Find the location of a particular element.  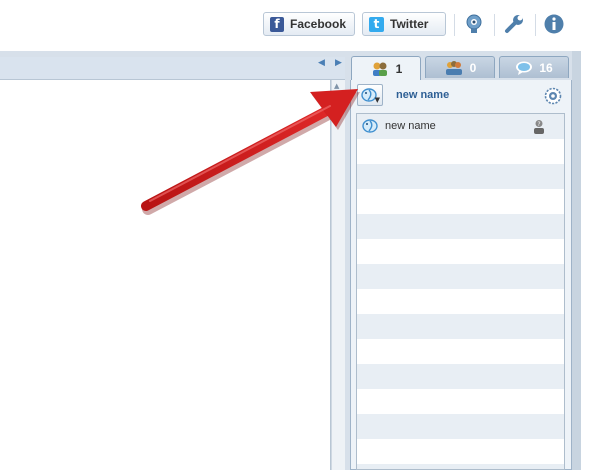

tab-groups-count: 0 is located at coordinates (473, 67).